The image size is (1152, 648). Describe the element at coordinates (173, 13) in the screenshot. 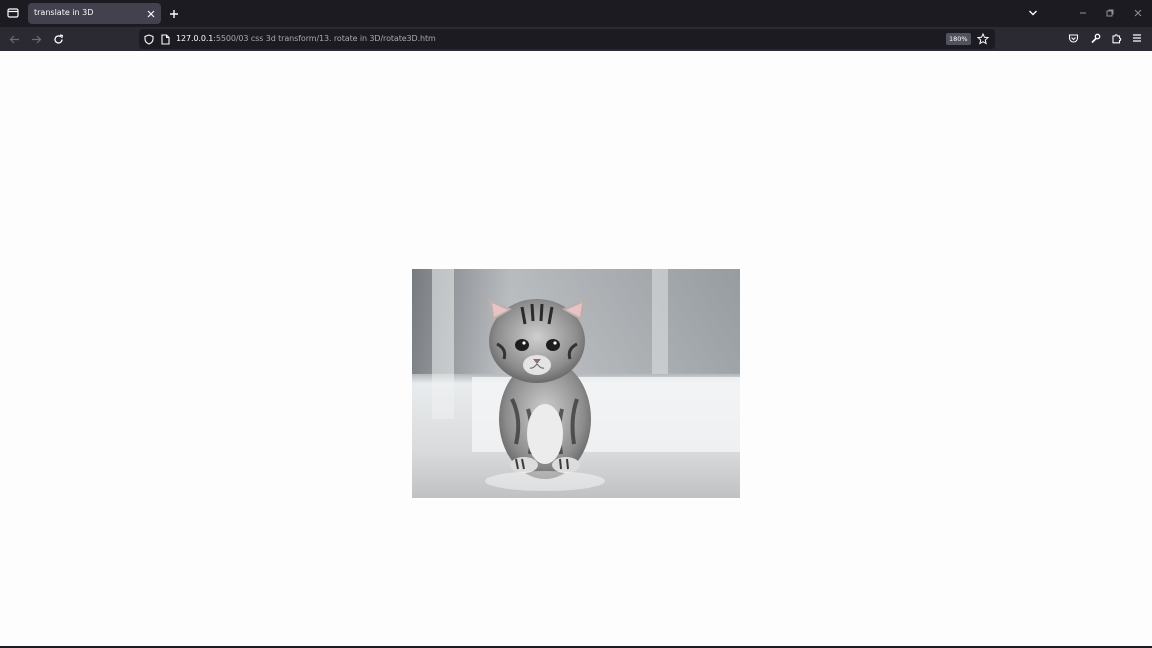

I see `plus-icon` at that location.